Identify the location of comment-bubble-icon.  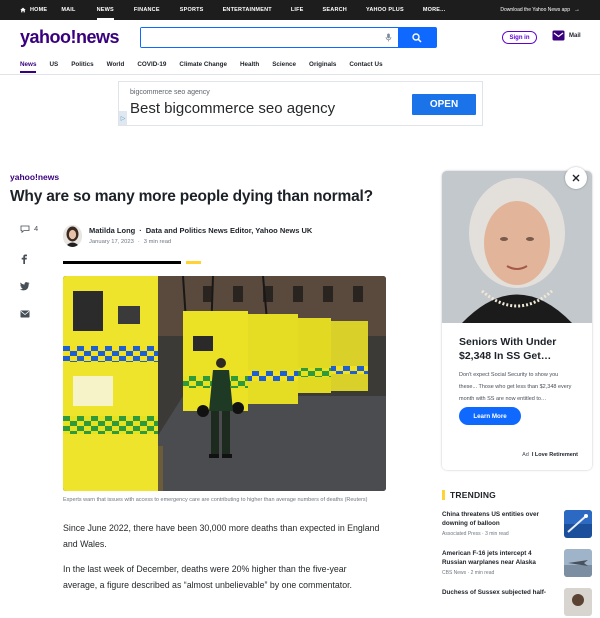
(25, 229).